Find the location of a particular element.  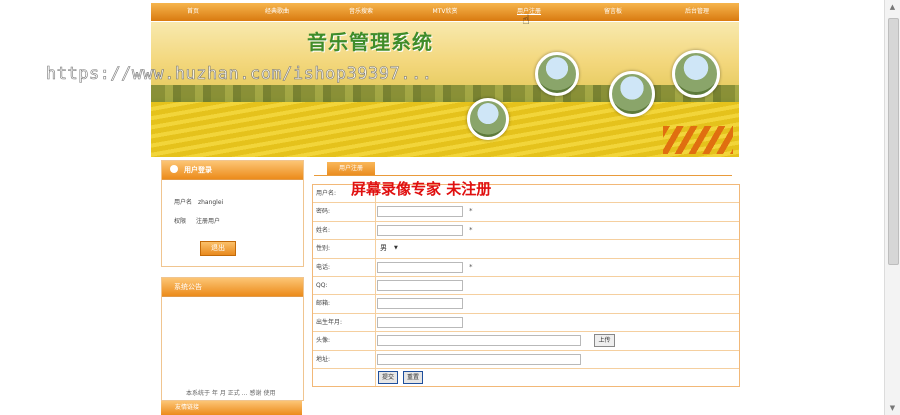

name-input is located at coordinates (420, 230).